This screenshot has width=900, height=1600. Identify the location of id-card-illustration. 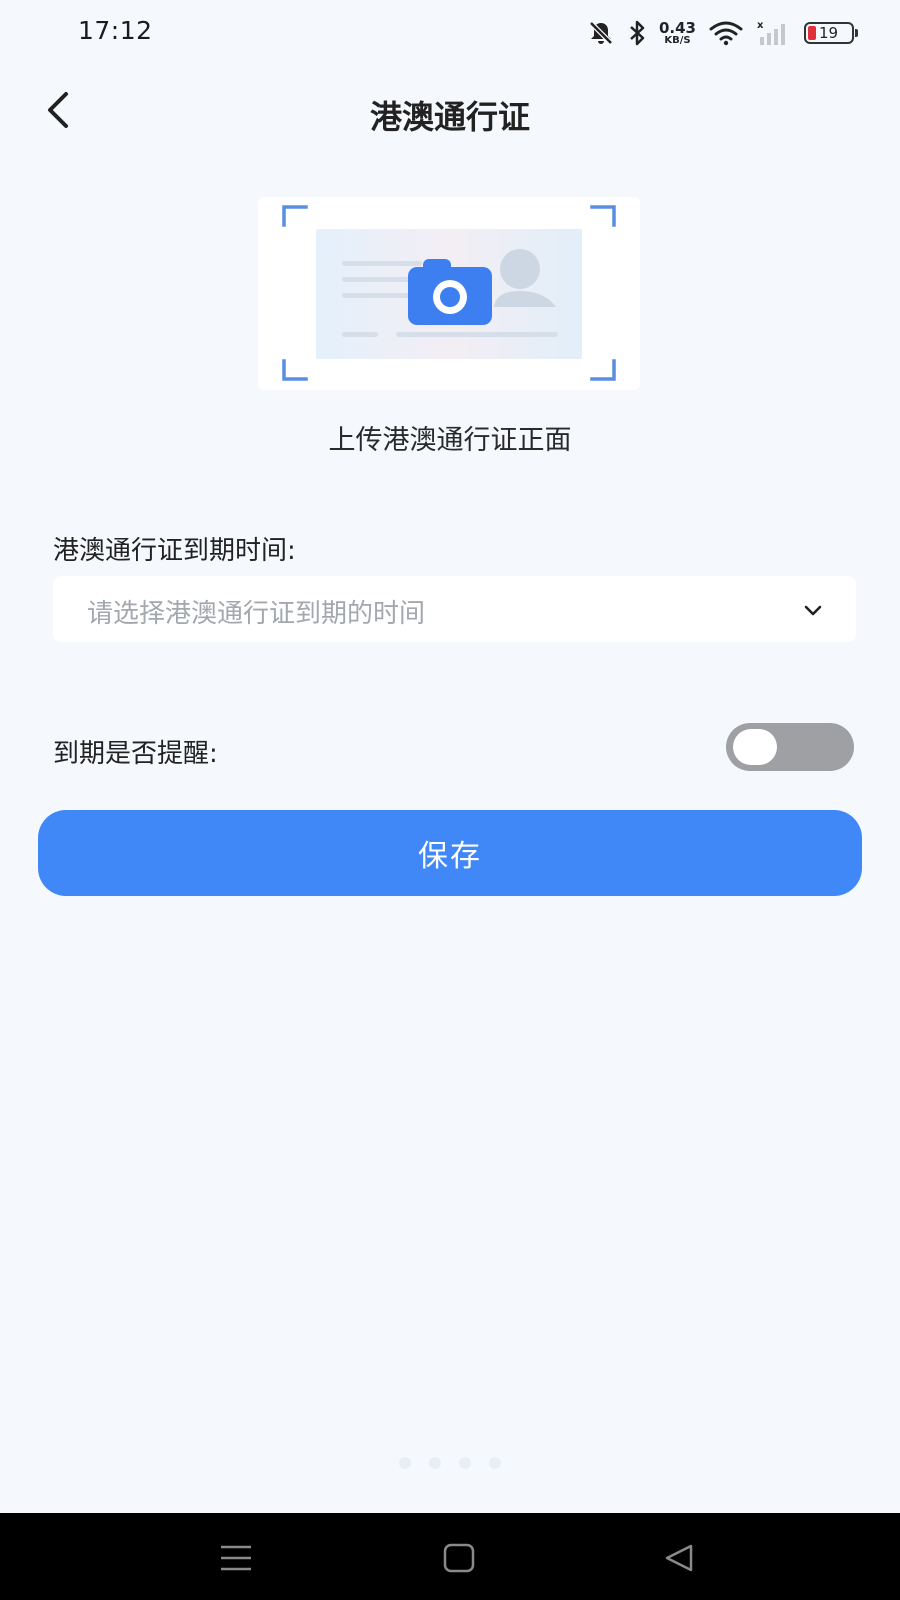
(449, 293).